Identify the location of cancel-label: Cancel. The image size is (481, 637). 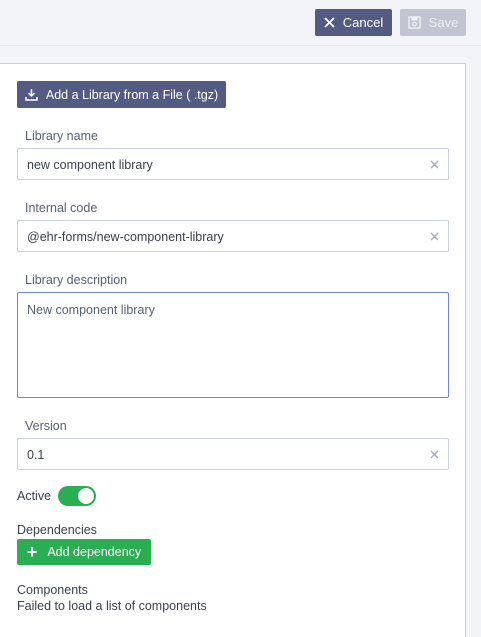
(363, 22).